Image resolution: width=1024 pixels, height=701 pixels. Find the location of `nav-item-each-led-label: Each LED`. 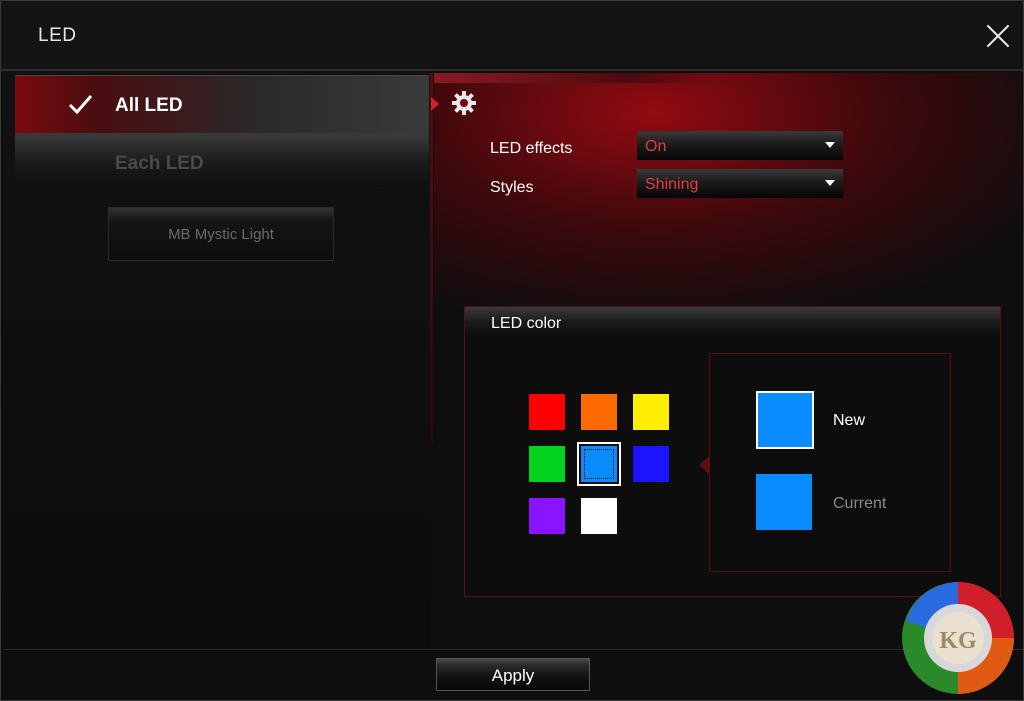

nav-item-each-led-label: Each LED is located at coordinates (159, 163).